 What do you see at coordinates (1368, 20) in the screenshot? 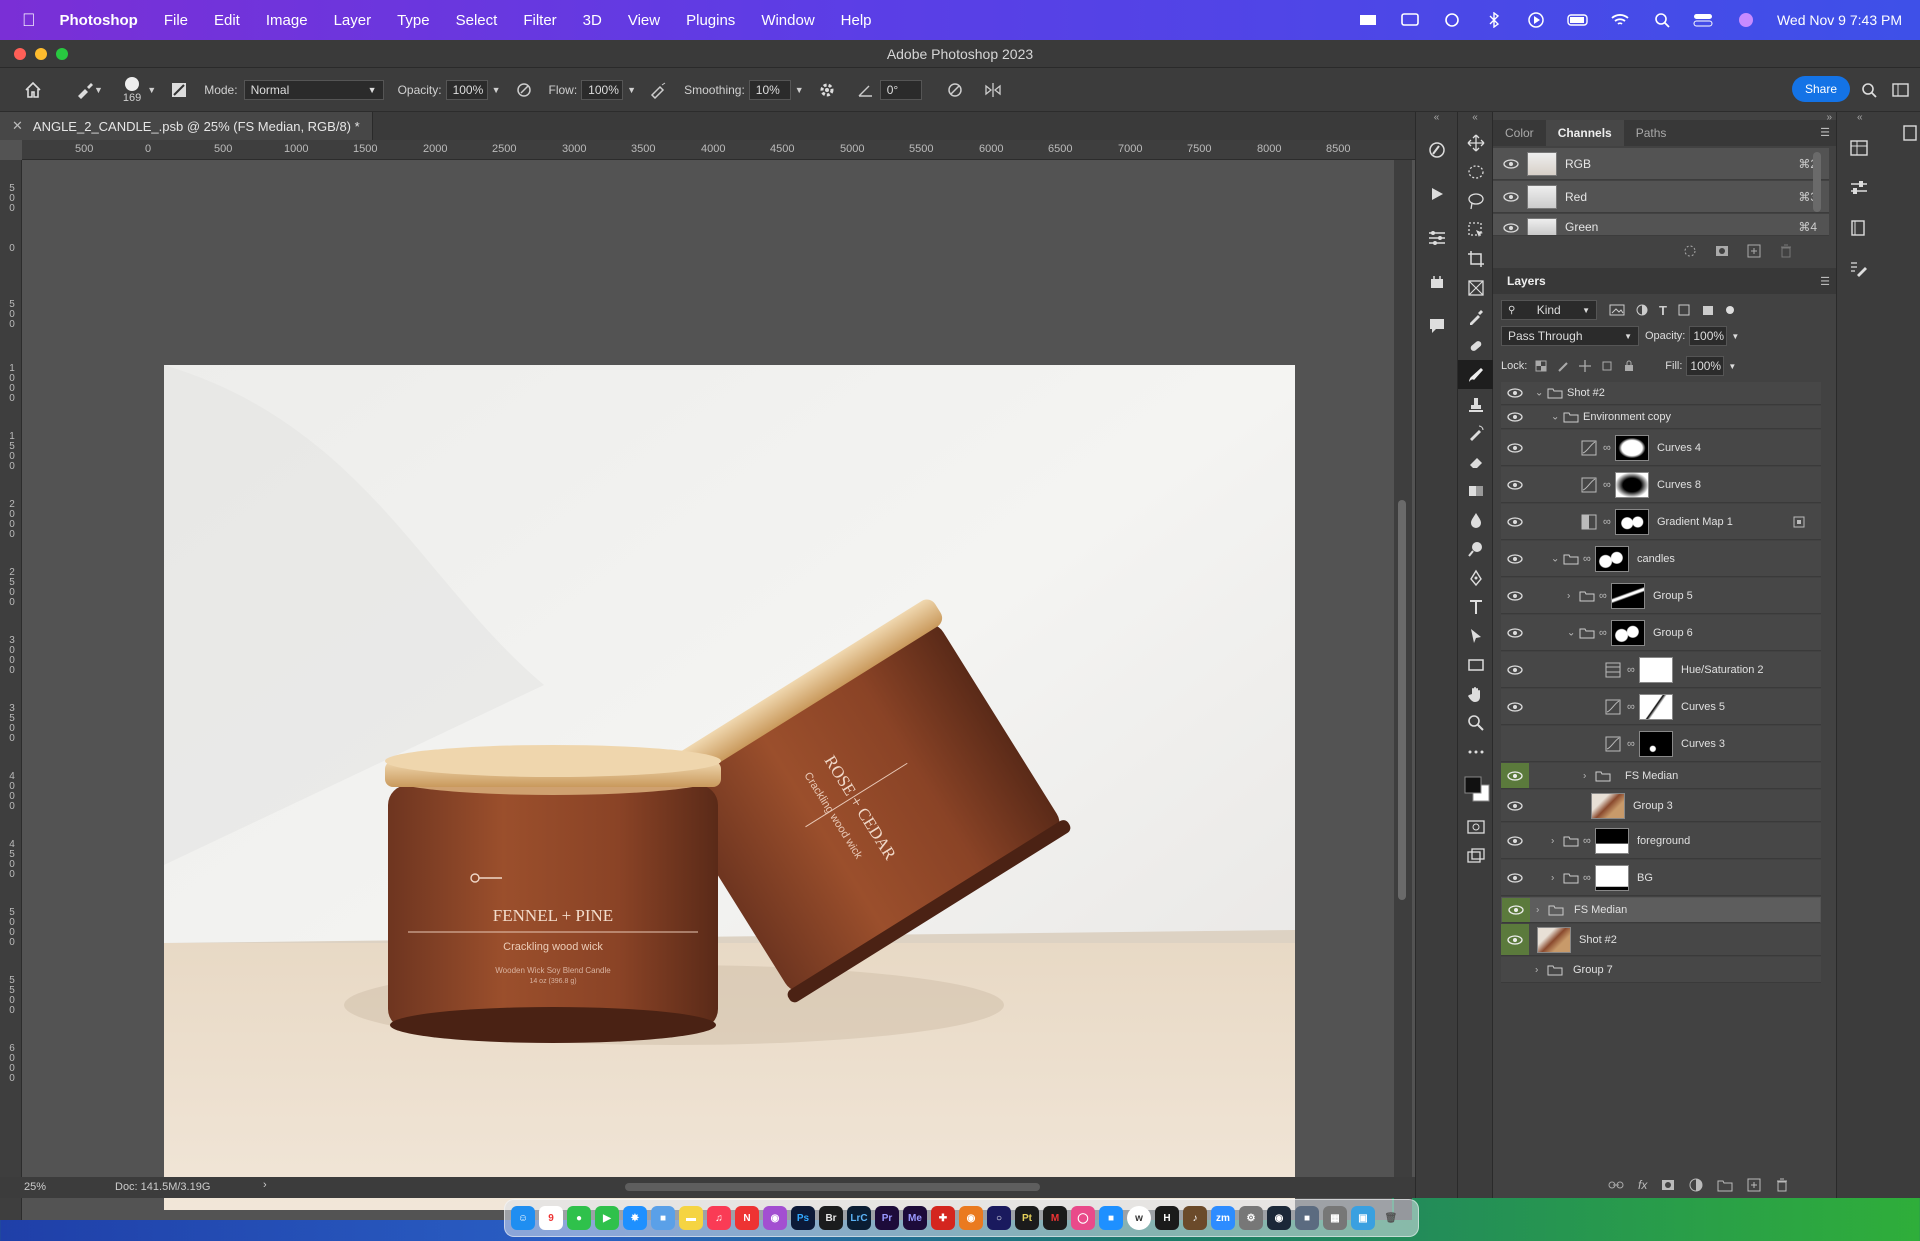
I see `screencast-icon` at bounding box center [1368, 20].